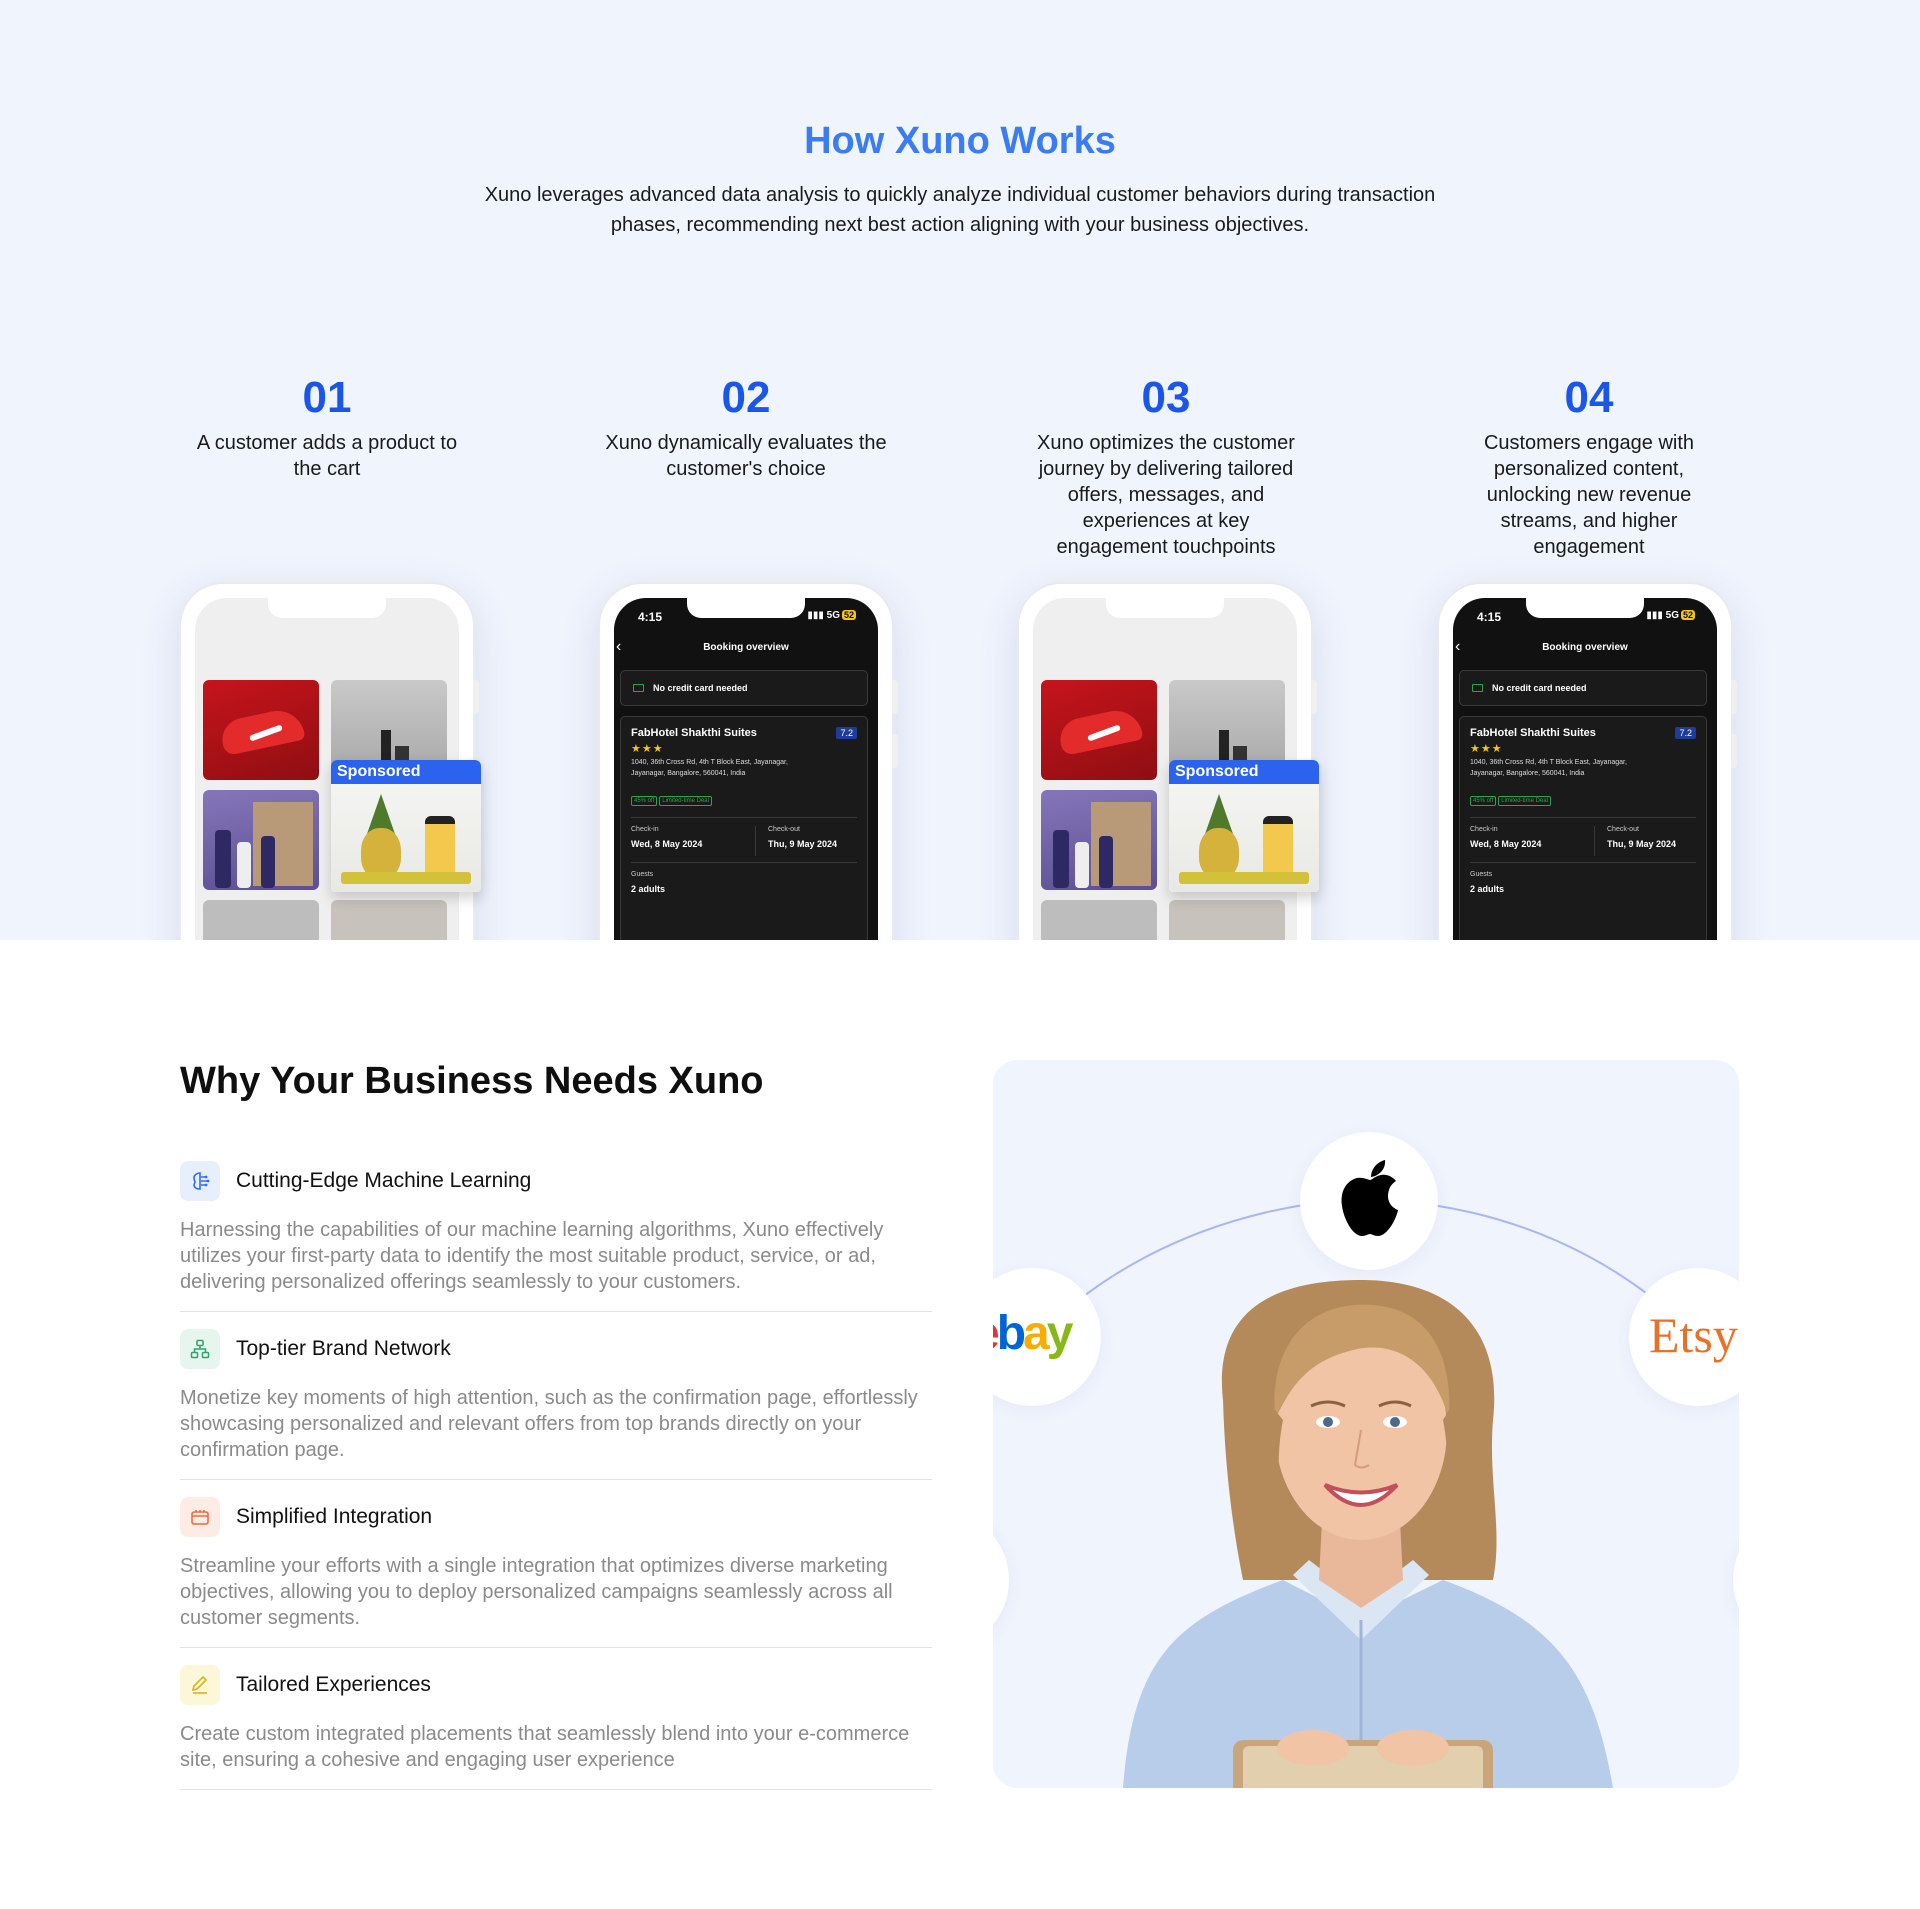 Image resolution: width=1920 pixels, height=1909 pixels. What do you see at coordinates (261, 840) in the screenshot?
I see `product-image-skincare` at bounding box center [261, 840].